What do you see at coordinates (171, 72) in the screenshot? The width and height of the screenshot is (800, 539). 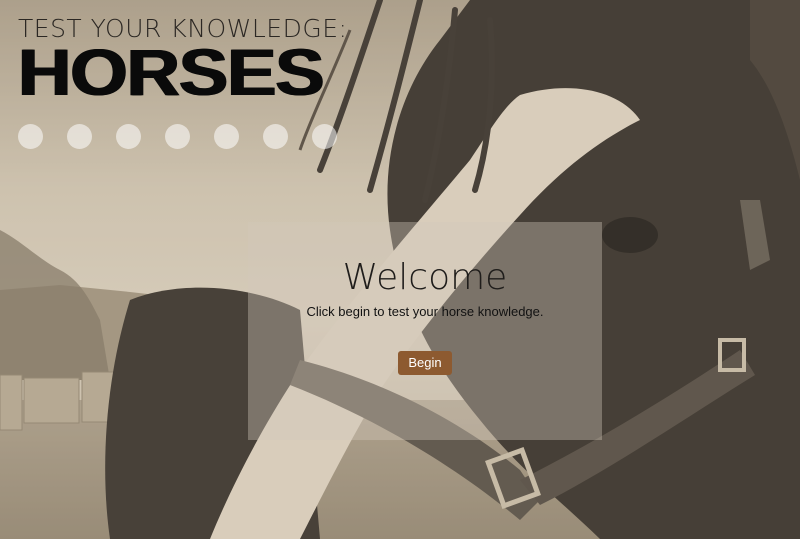 I see `brand-title: HORSES` at bounding box center [171, 72].